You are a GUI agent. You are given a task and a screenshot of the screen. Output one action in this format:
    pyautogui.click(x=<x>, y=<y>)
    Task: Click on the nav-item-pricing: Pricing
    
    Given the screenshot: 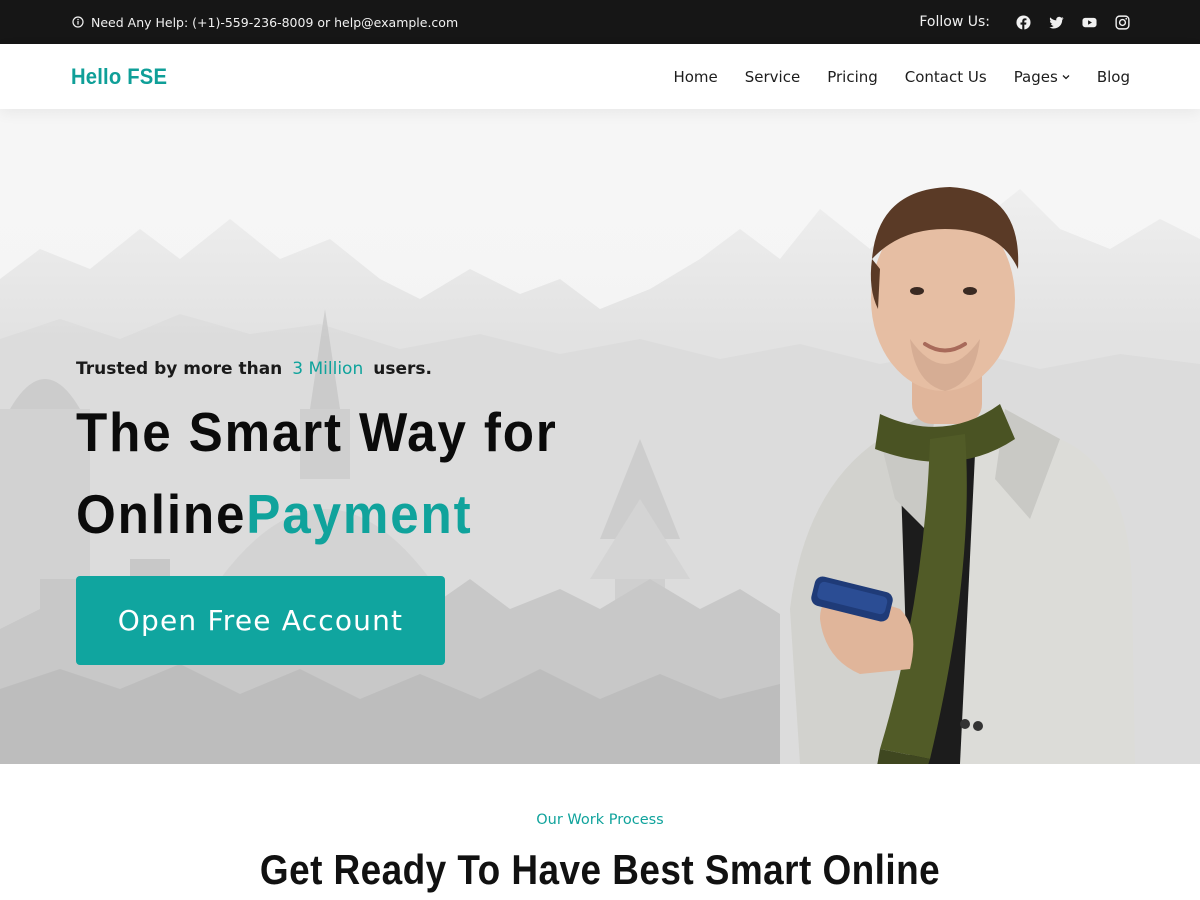 What is the action you would take?
    pyautogui.click(x=852, y=77)
    